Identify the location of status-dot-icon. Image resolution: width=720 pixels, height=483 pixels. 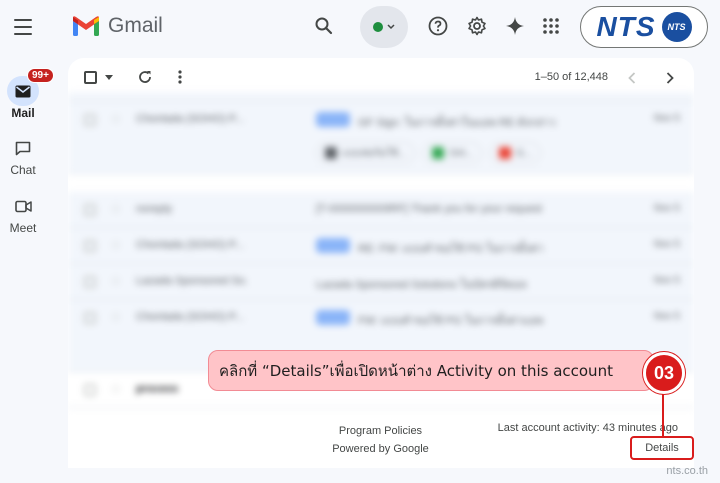
(378, 27).